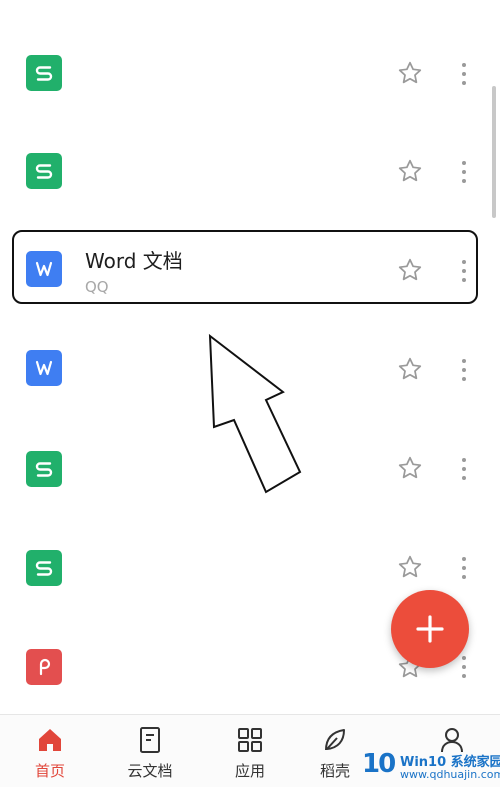 The height and width of the screenshot is (787, 500). Describe the element at coordinates (431, 765) in the screenshot. I see `site-watermark: 10 Win10 系统家园 www.qdhuajin.com` at that location.